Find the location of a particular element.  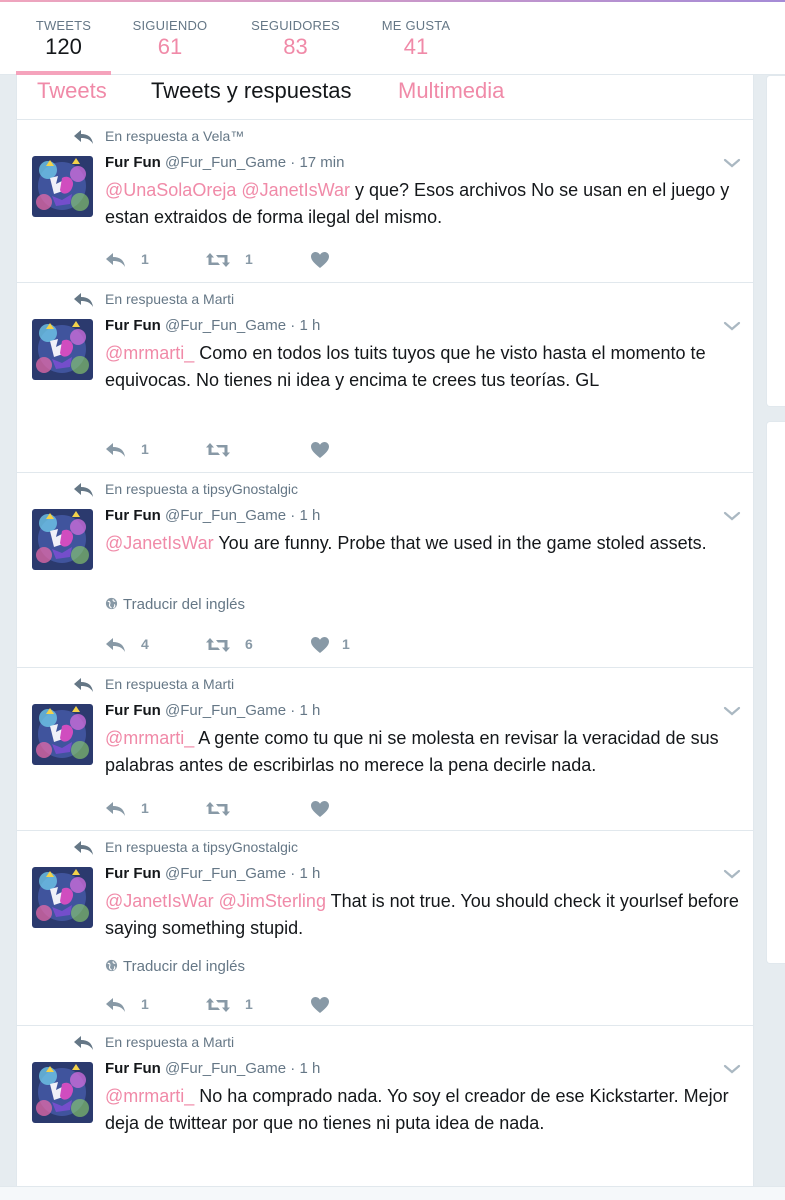

tweet-actions: 1 is located at coordinates (255, 450).